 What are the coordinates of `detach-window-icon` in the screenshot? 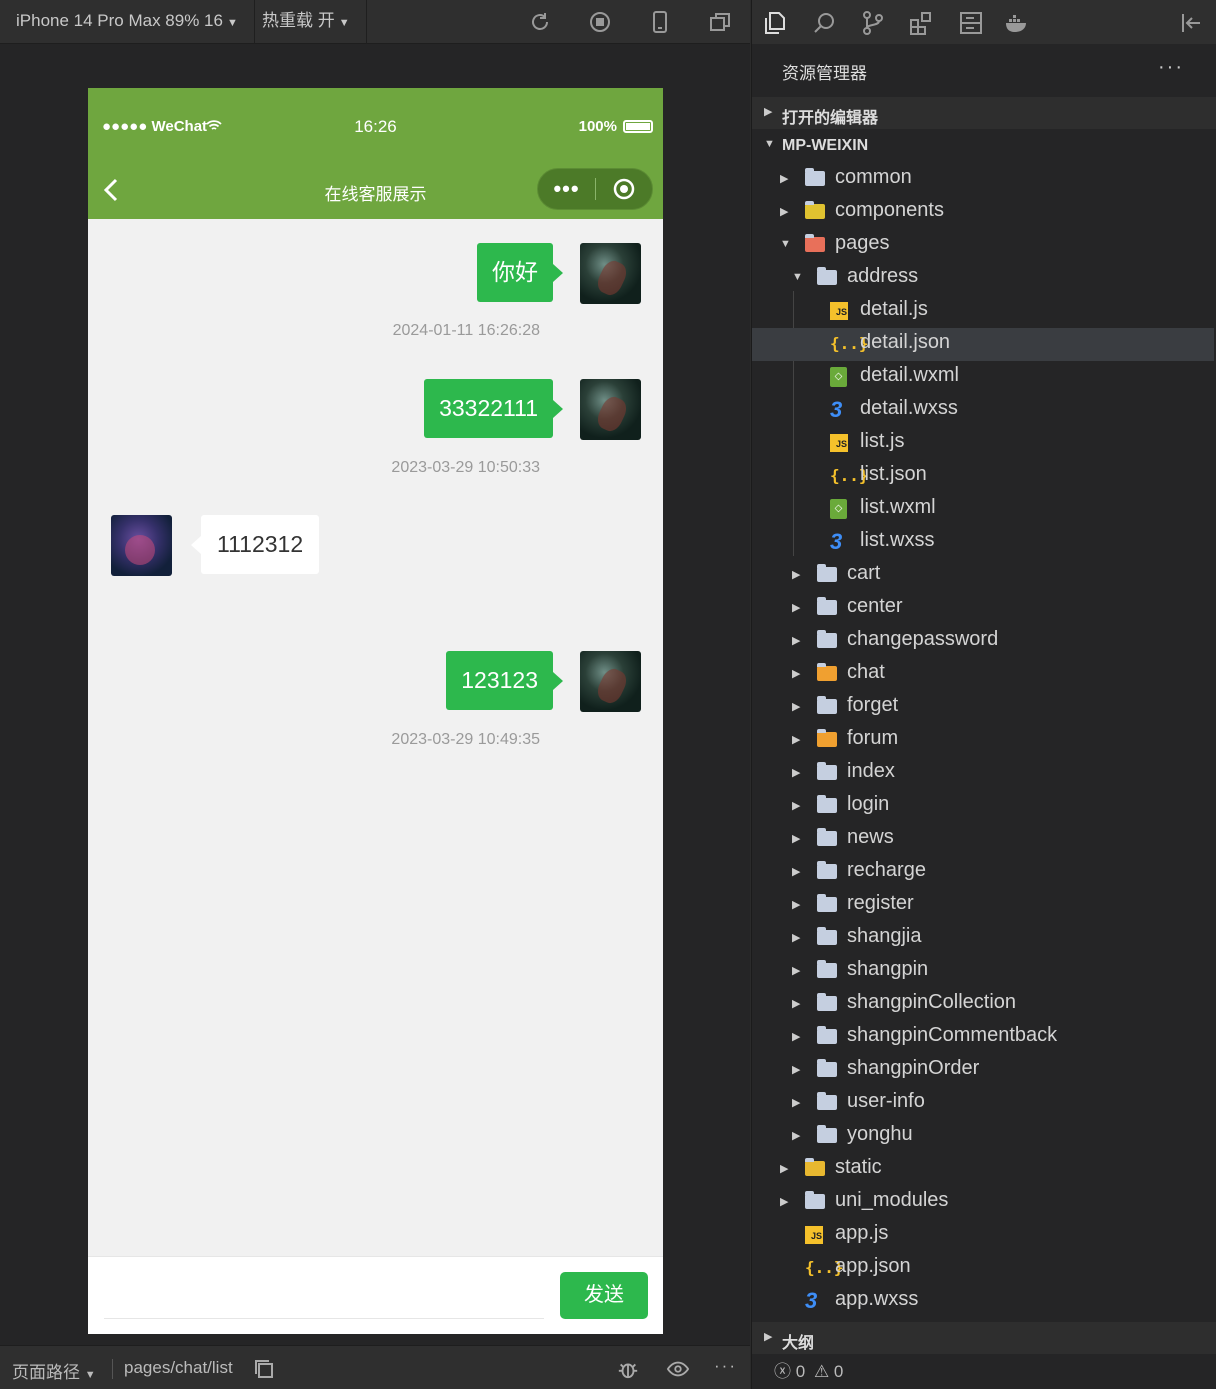 It's located at (720, 22).